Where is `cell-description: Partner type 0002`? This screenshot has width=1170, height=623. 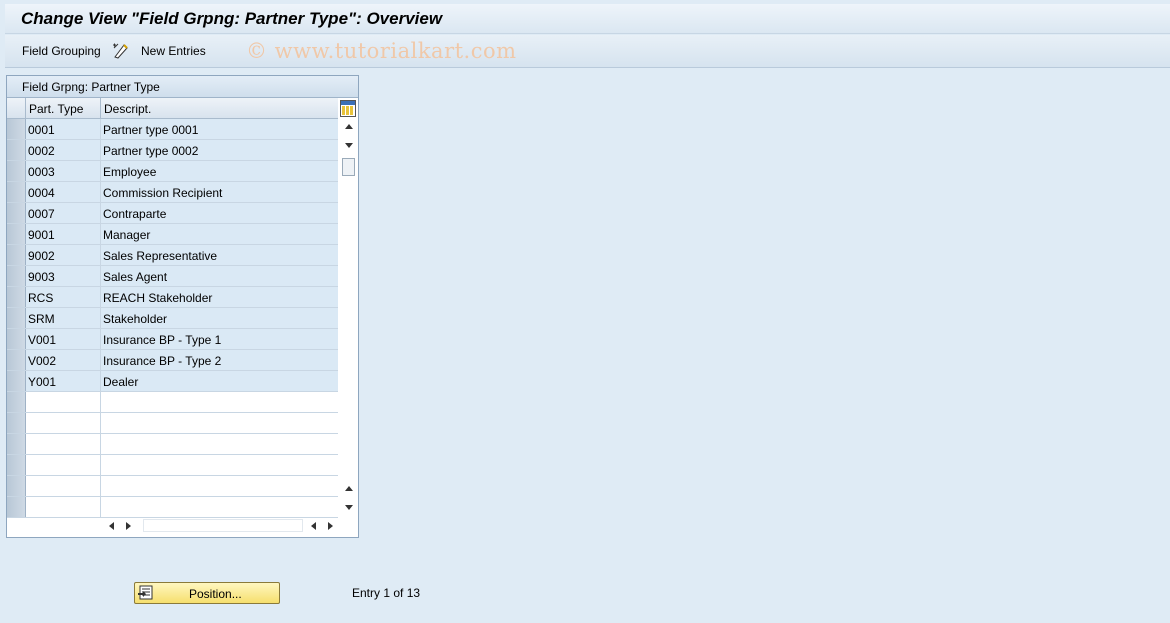
cell-description: Partner type 0002 is located at coordinates (219, 150).